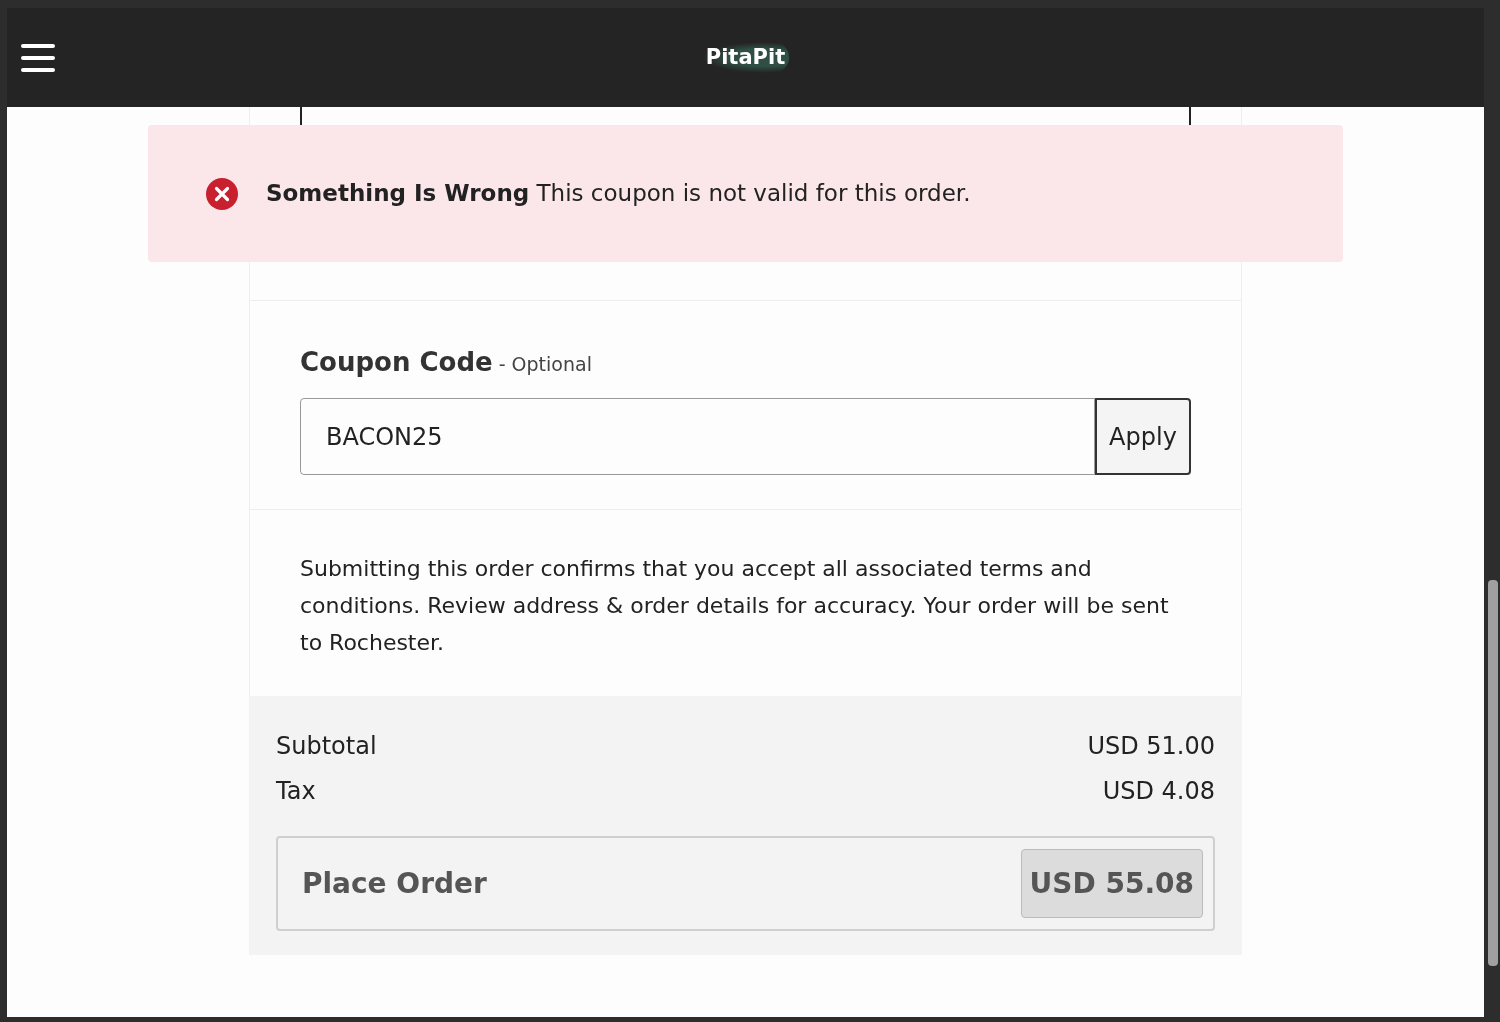 The width and height of the screenshot is (1500, 1022). I want to click on error-icon, so click(222, 193).